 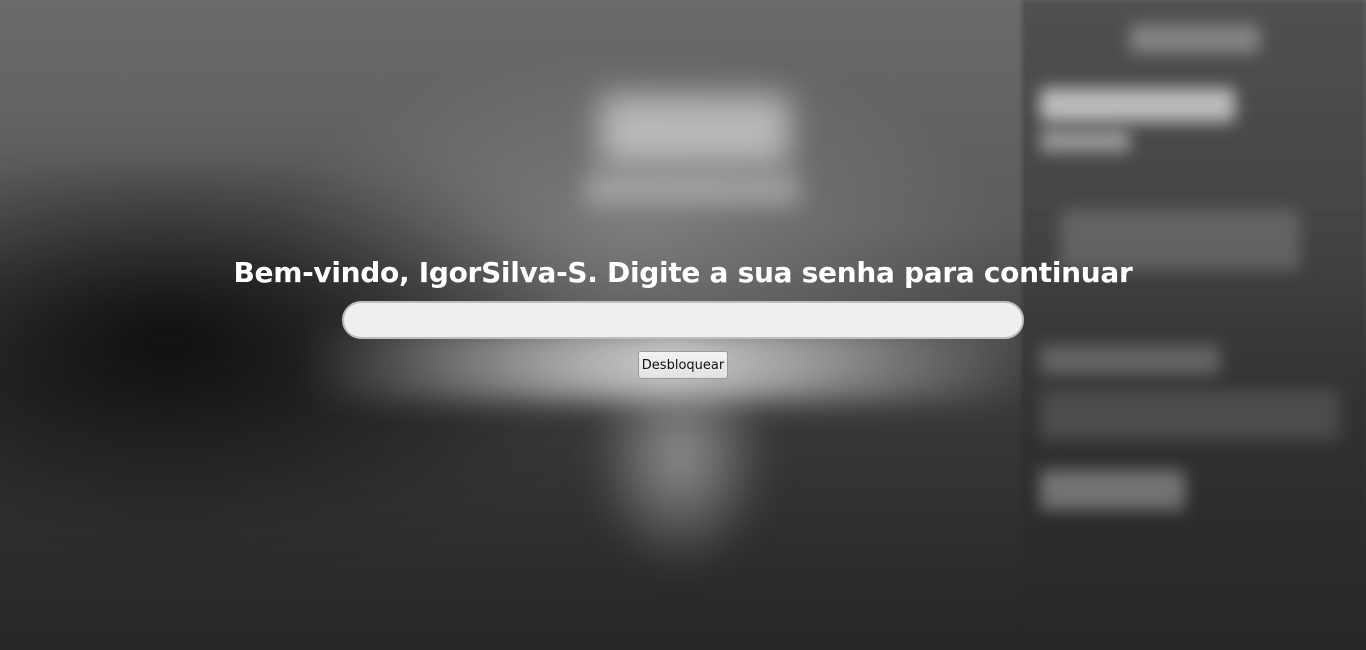 What do you see at coordinates (683, 365) in the screenshot?
I see `unlock-button: Desbloquear` at bounding box center [683, 365].